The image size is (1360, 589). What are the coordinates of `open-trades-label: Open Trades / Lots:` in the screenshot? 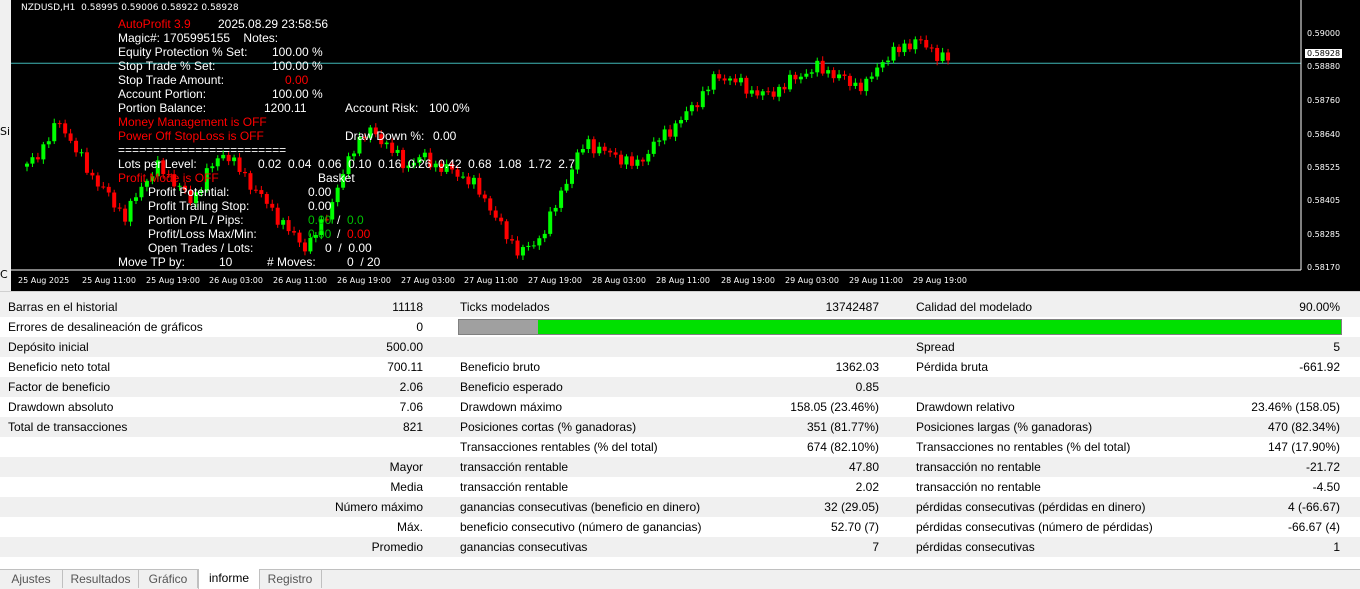 It's located at (201, 248).